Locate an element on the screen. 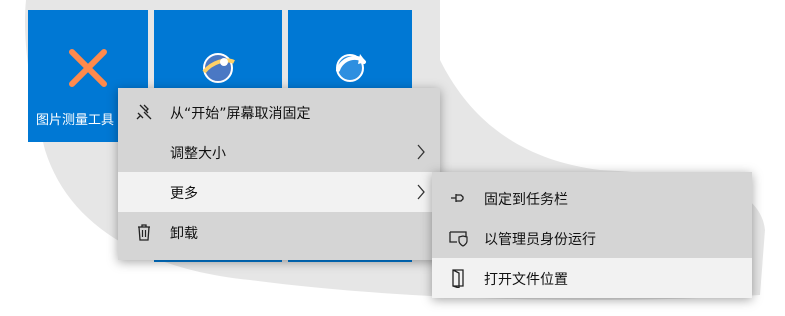 Image resolution: width=785 pixels, height=316 pixels. menu-item-unpin: 从“开始”屏幕取消固定 is located at coordinates (279, 112).